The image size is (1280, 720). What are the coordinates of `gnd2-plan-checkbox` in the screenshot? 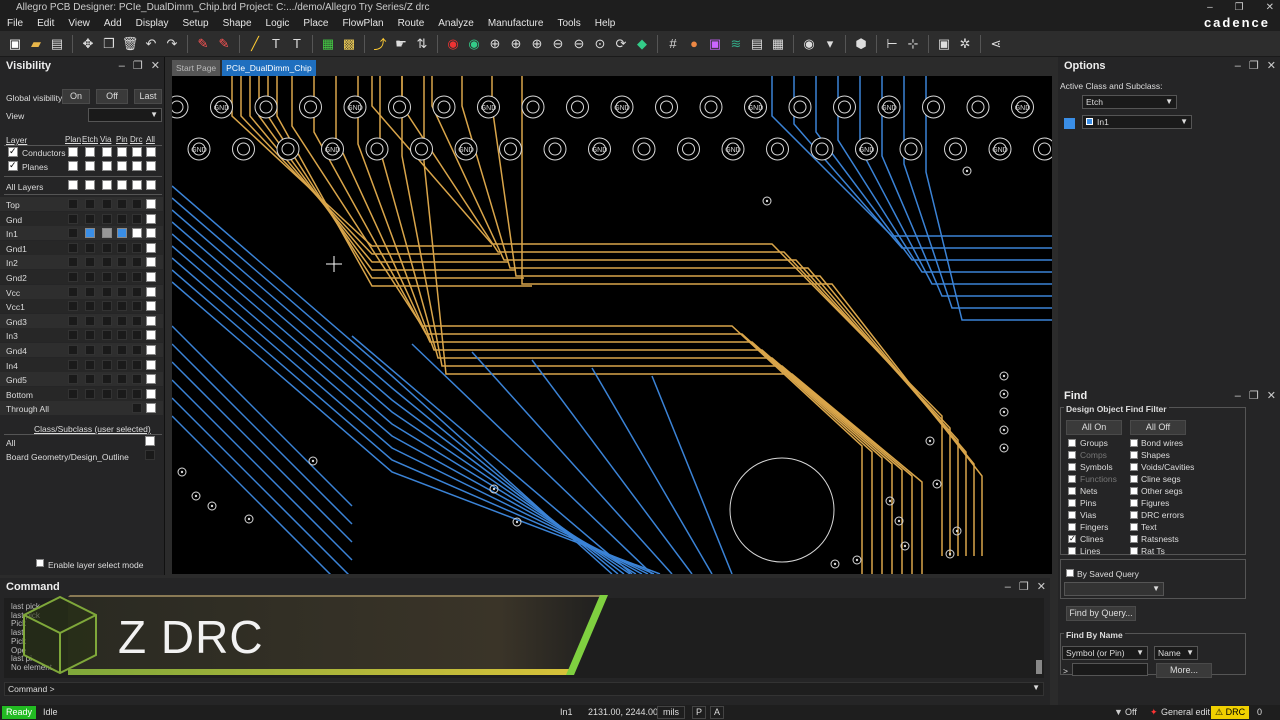 It's located at (73, 277).